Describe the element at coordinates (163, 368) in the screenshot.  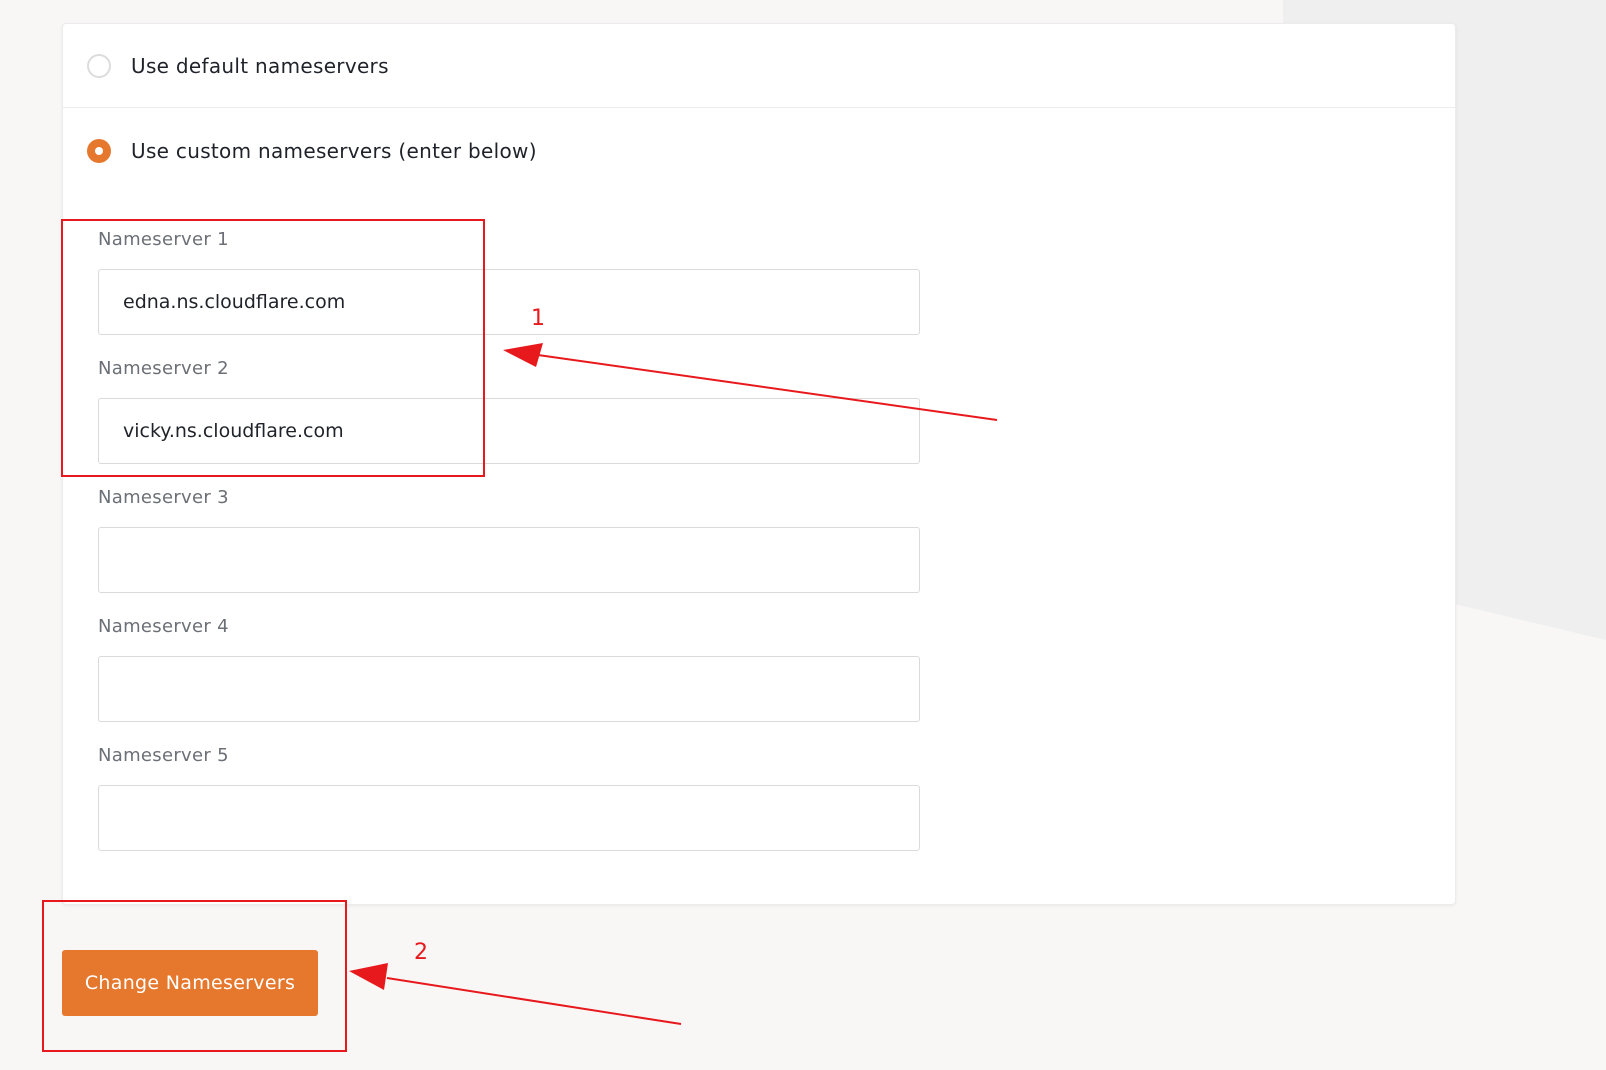
I see `nameserver-2-label: Nameserver 2` at that location.